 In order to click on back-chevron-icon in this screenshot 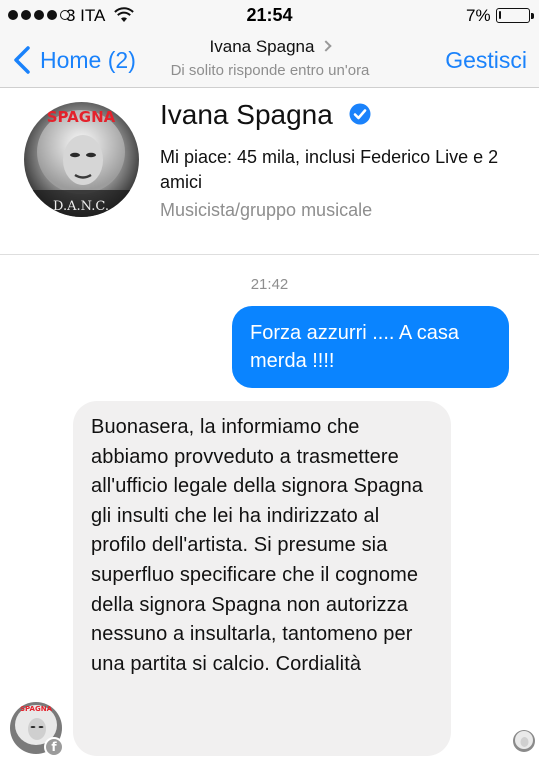, I will do `click(23, 60)`.